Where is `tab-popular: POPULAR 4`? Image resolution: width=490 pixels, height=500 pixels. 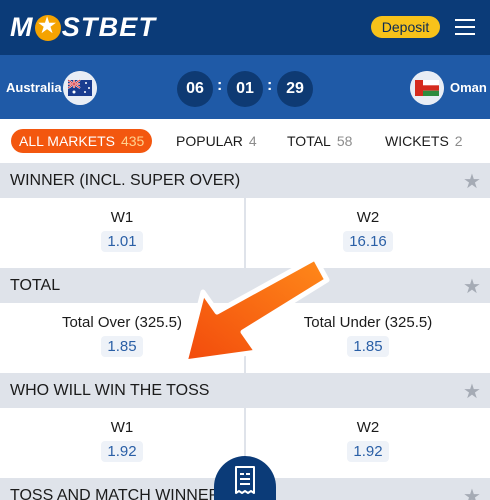 tab-popular: POPULAR 4 is located at coordinates (216, 141).